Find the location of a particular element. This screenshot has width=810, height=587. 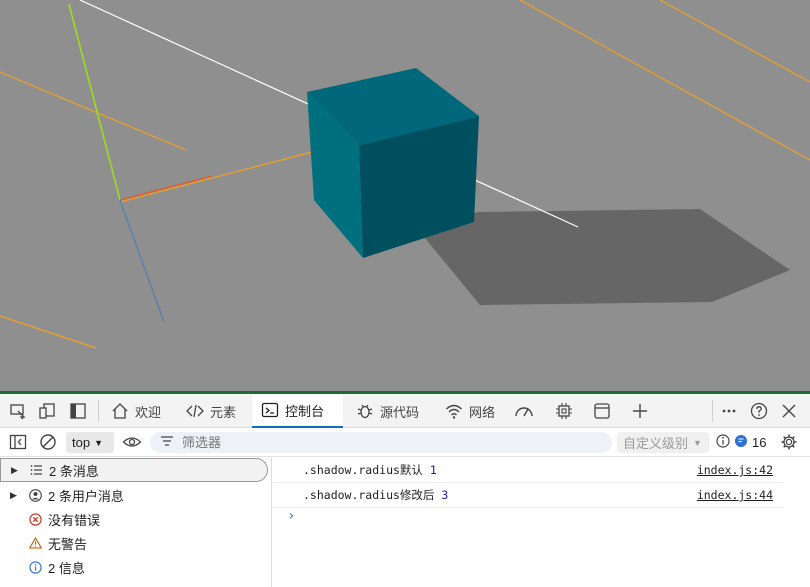

tab-memory is located at coordinates (564, 411).